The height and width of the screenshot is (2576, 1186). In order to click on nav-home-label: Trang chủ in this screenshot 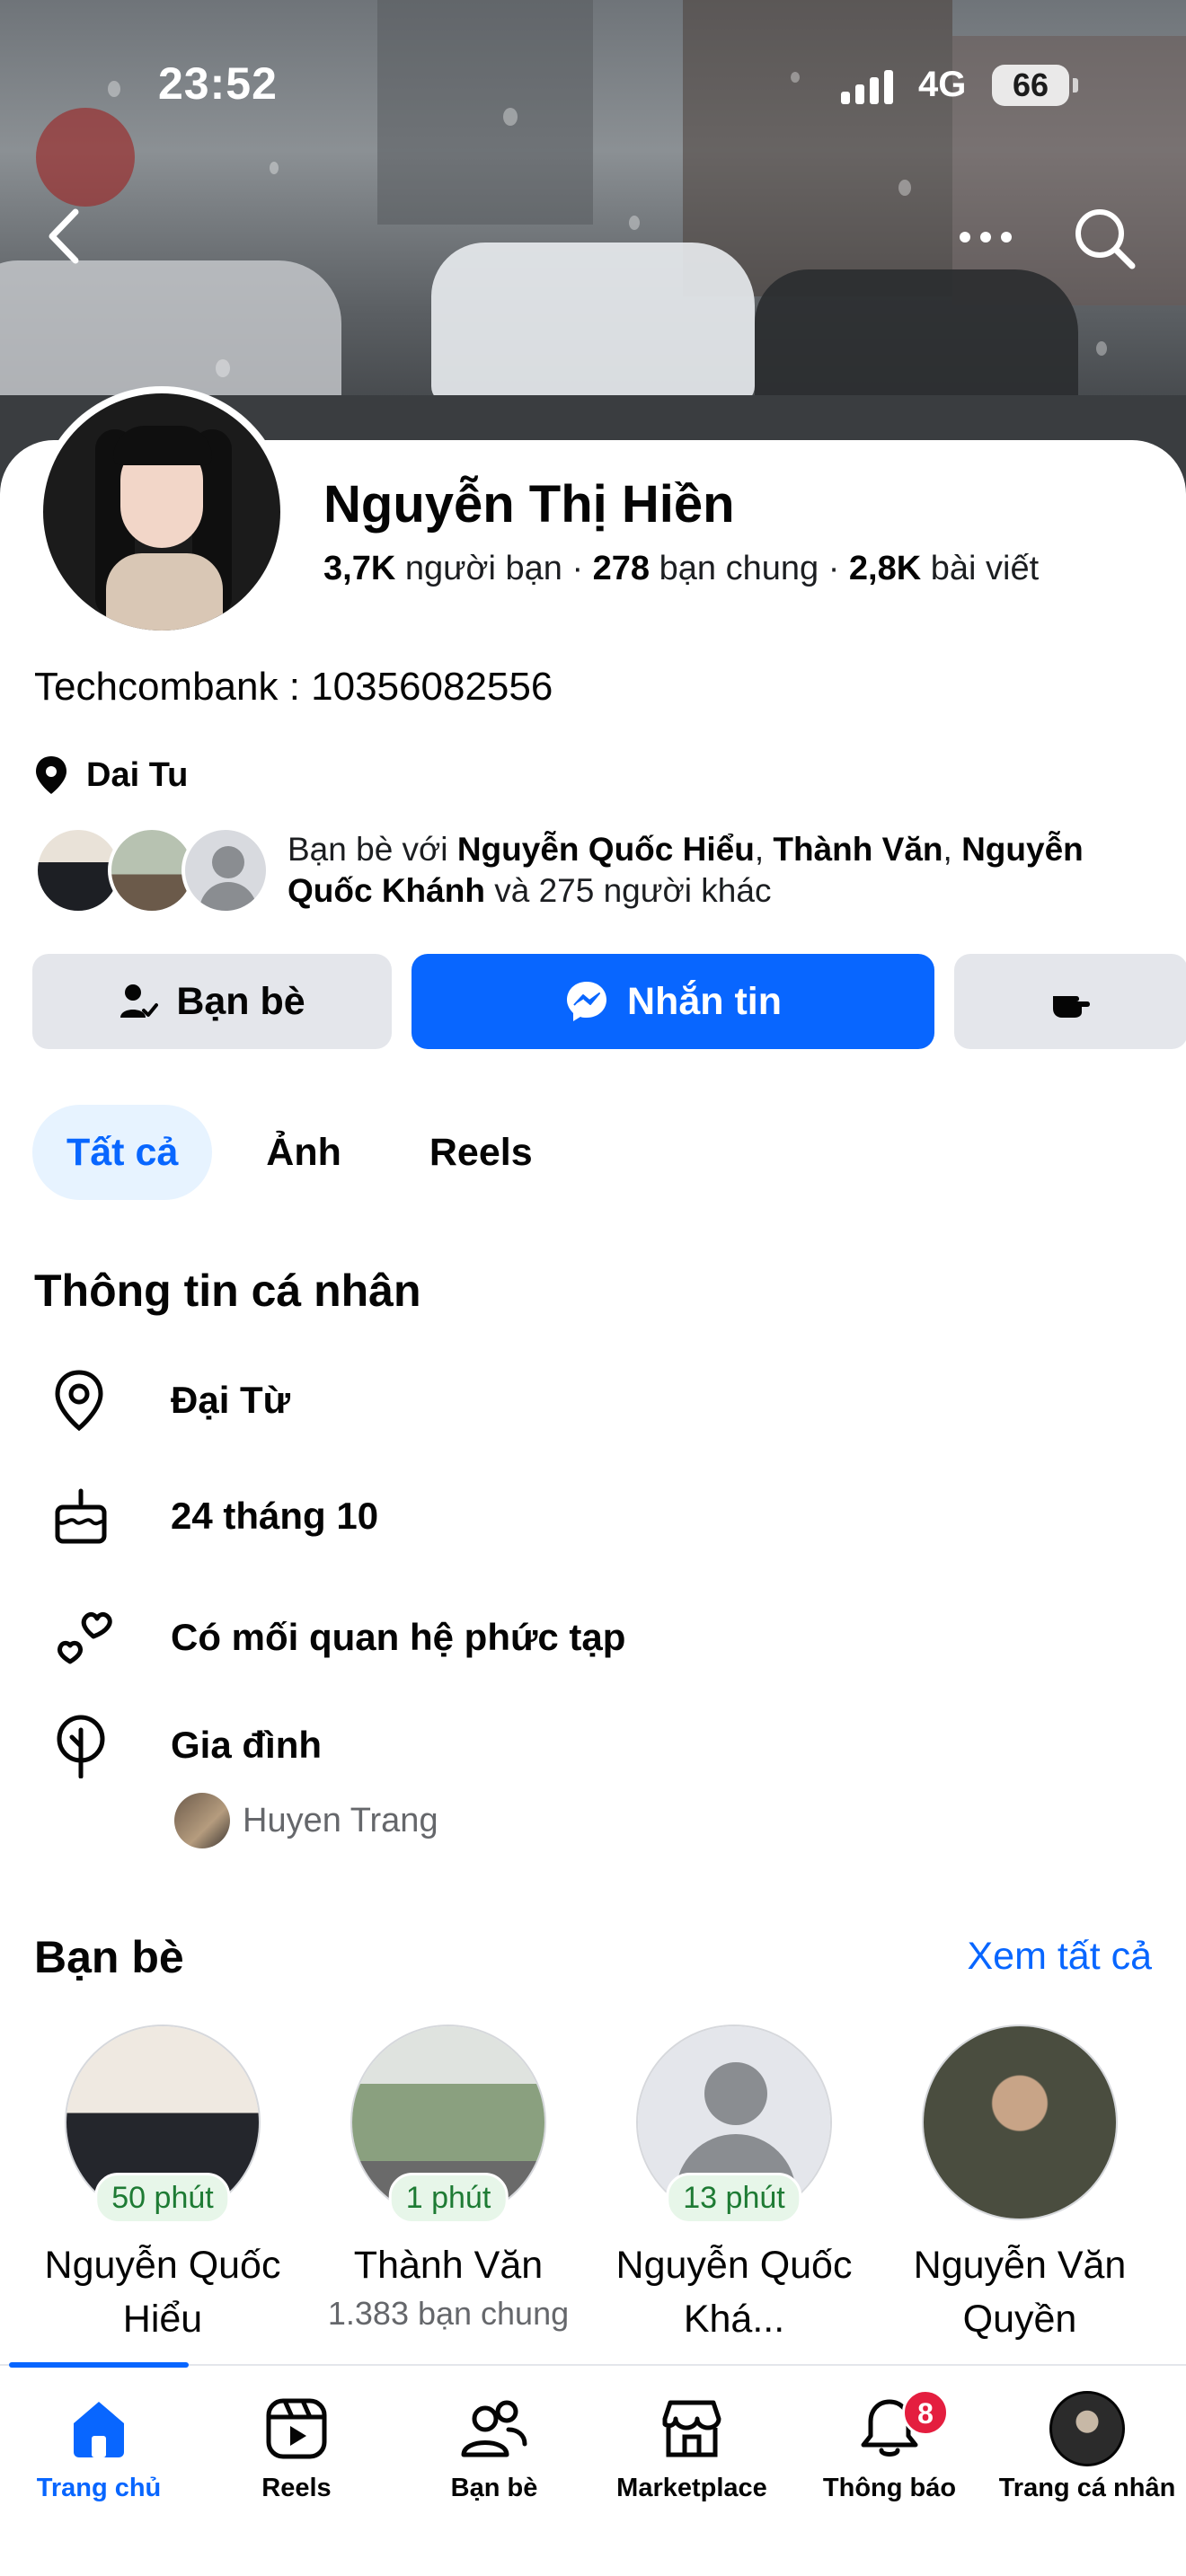, I will do `click(99, 2488)`.